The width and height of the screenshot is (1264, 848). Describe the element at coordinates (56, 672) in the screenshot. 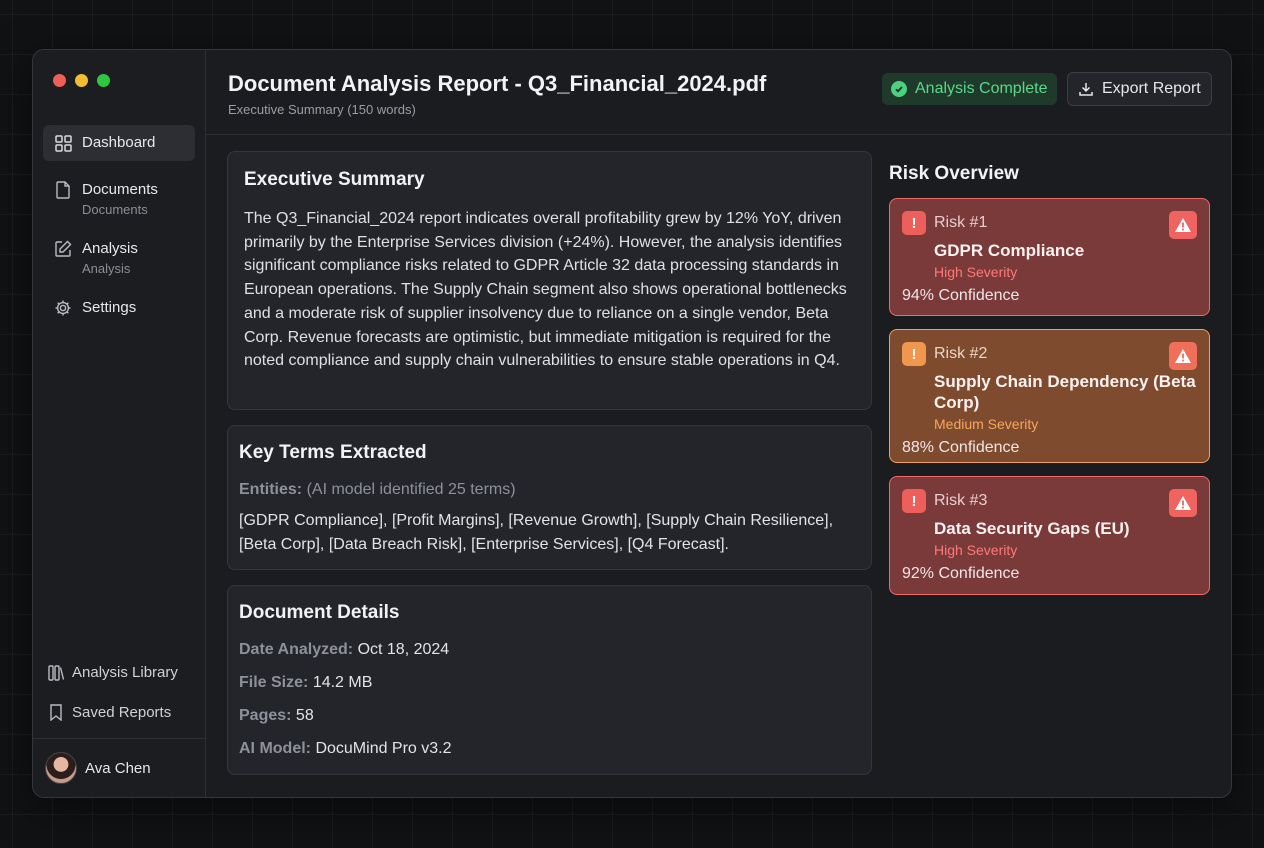

I see `library-icon` at that location.